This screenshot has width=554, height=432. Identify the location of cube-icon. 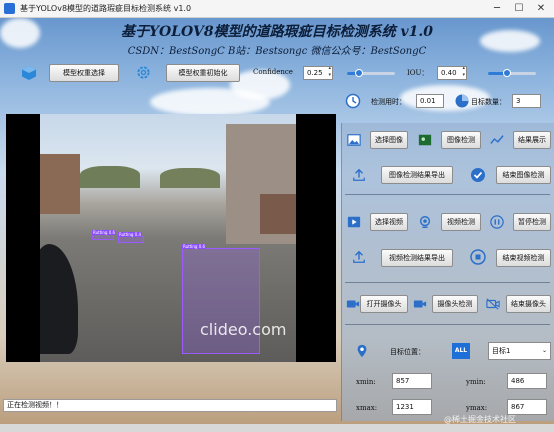
(29, 73).